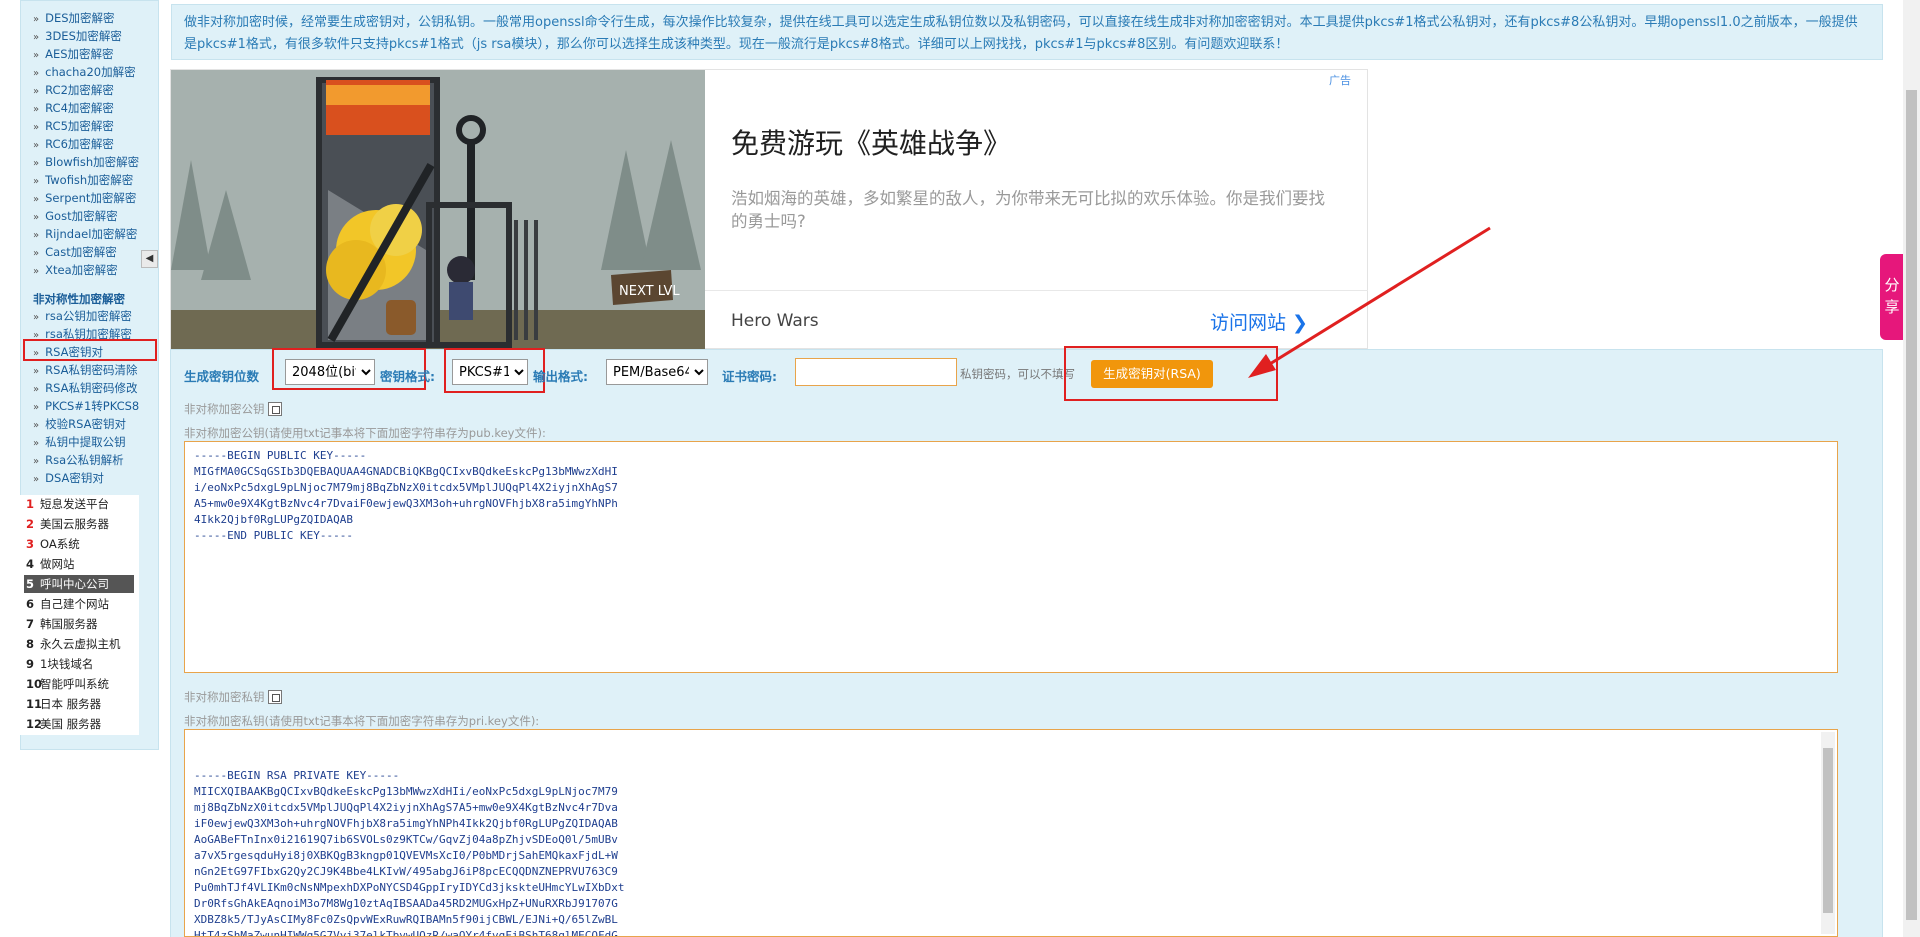 This screenshot has width=1920, height=937. I want to click on rank-label: 自己建个网站, so click(74, 604).